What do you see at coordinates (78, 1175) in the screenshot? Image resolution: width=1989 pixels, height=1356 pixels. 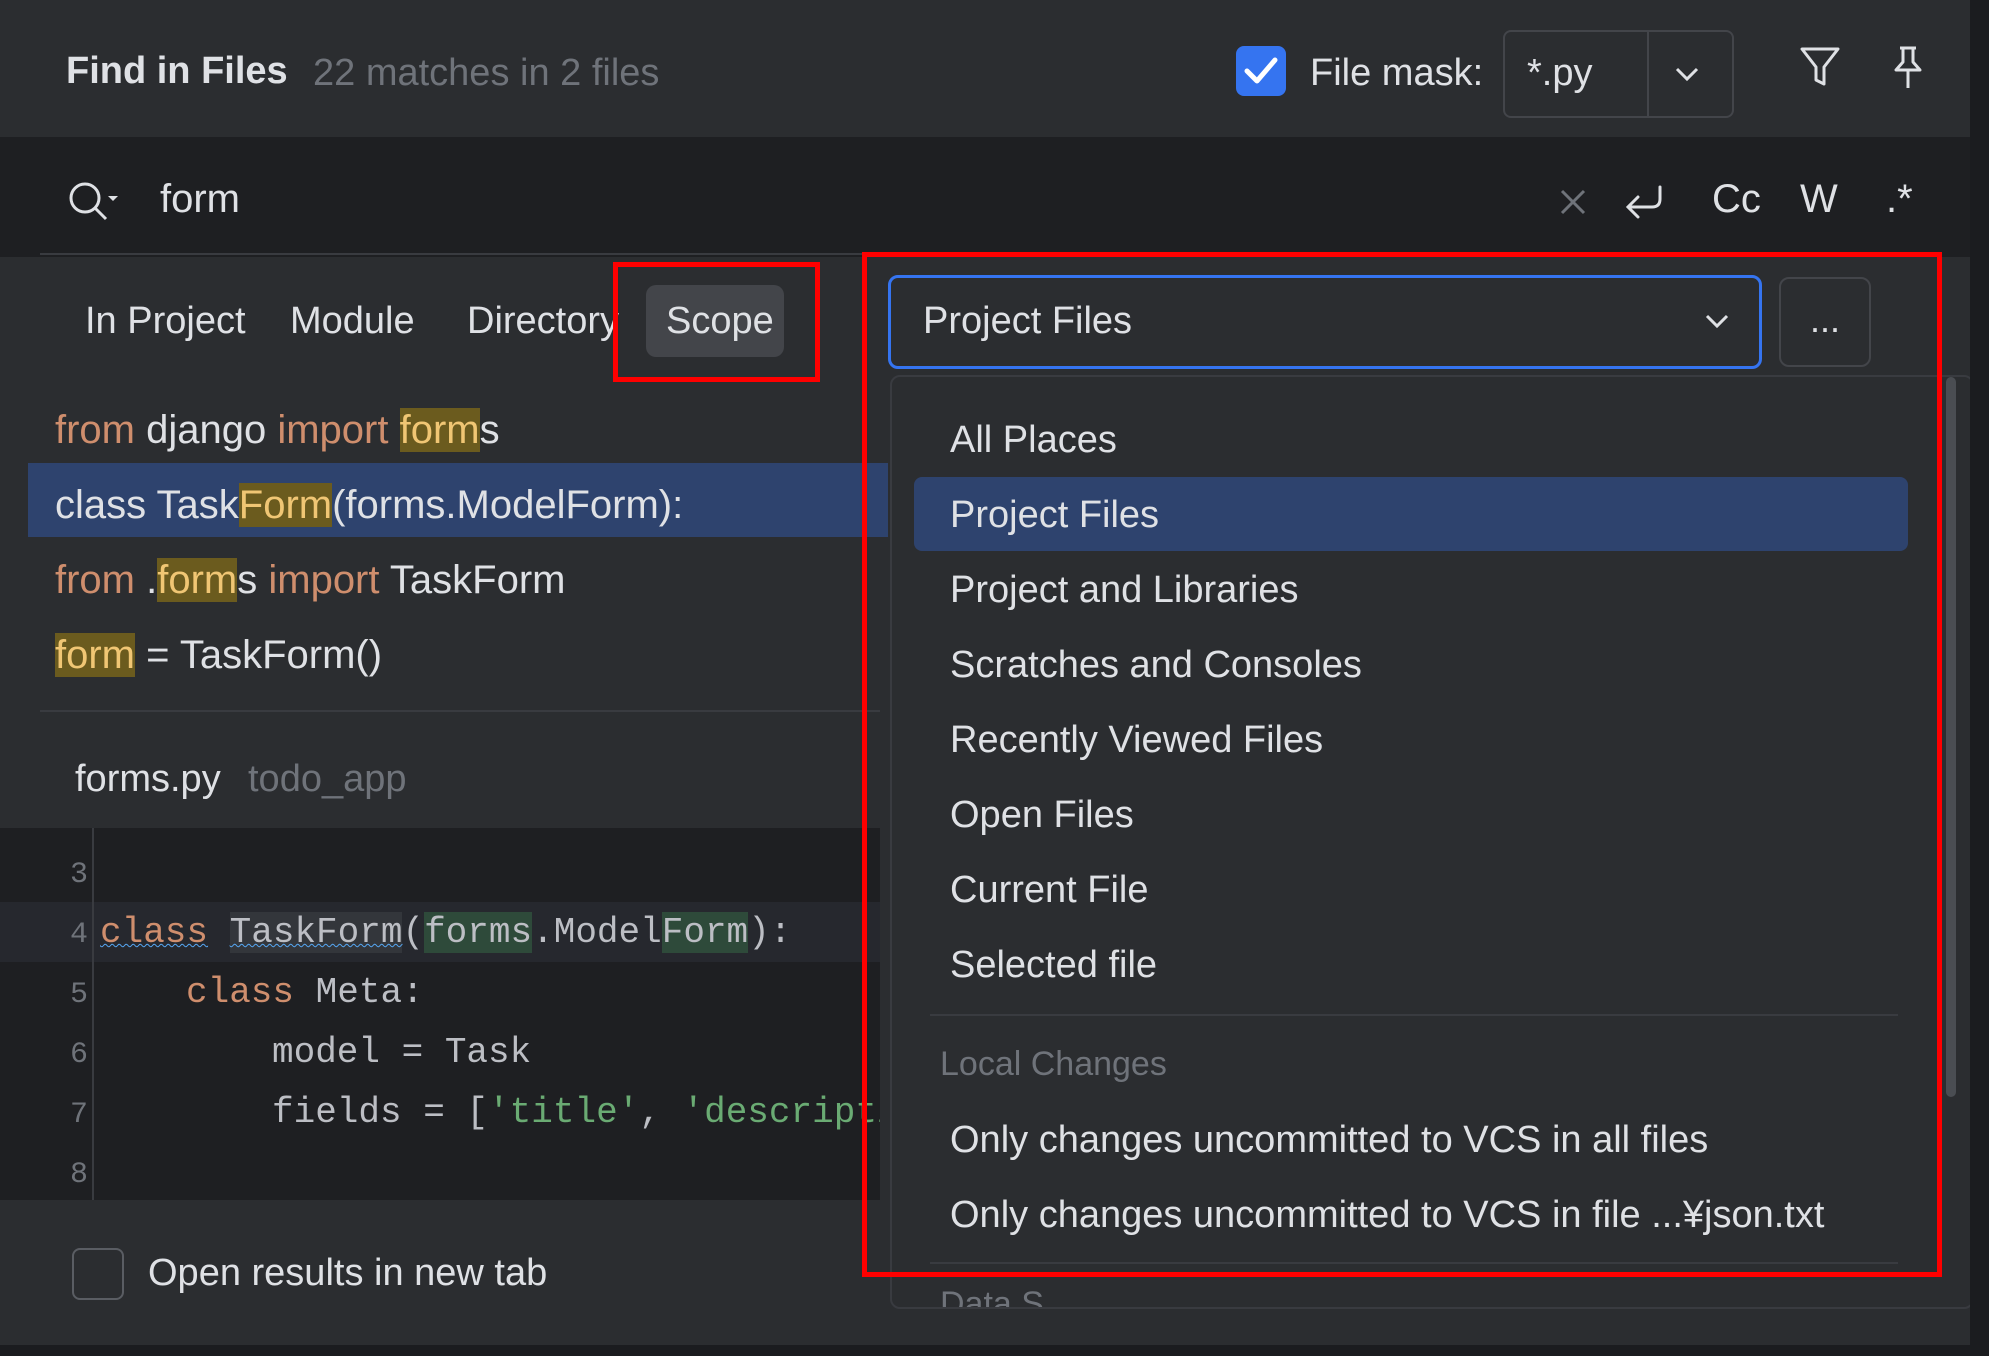 I see `line-number: 8` at bounding box center [78, 1175].